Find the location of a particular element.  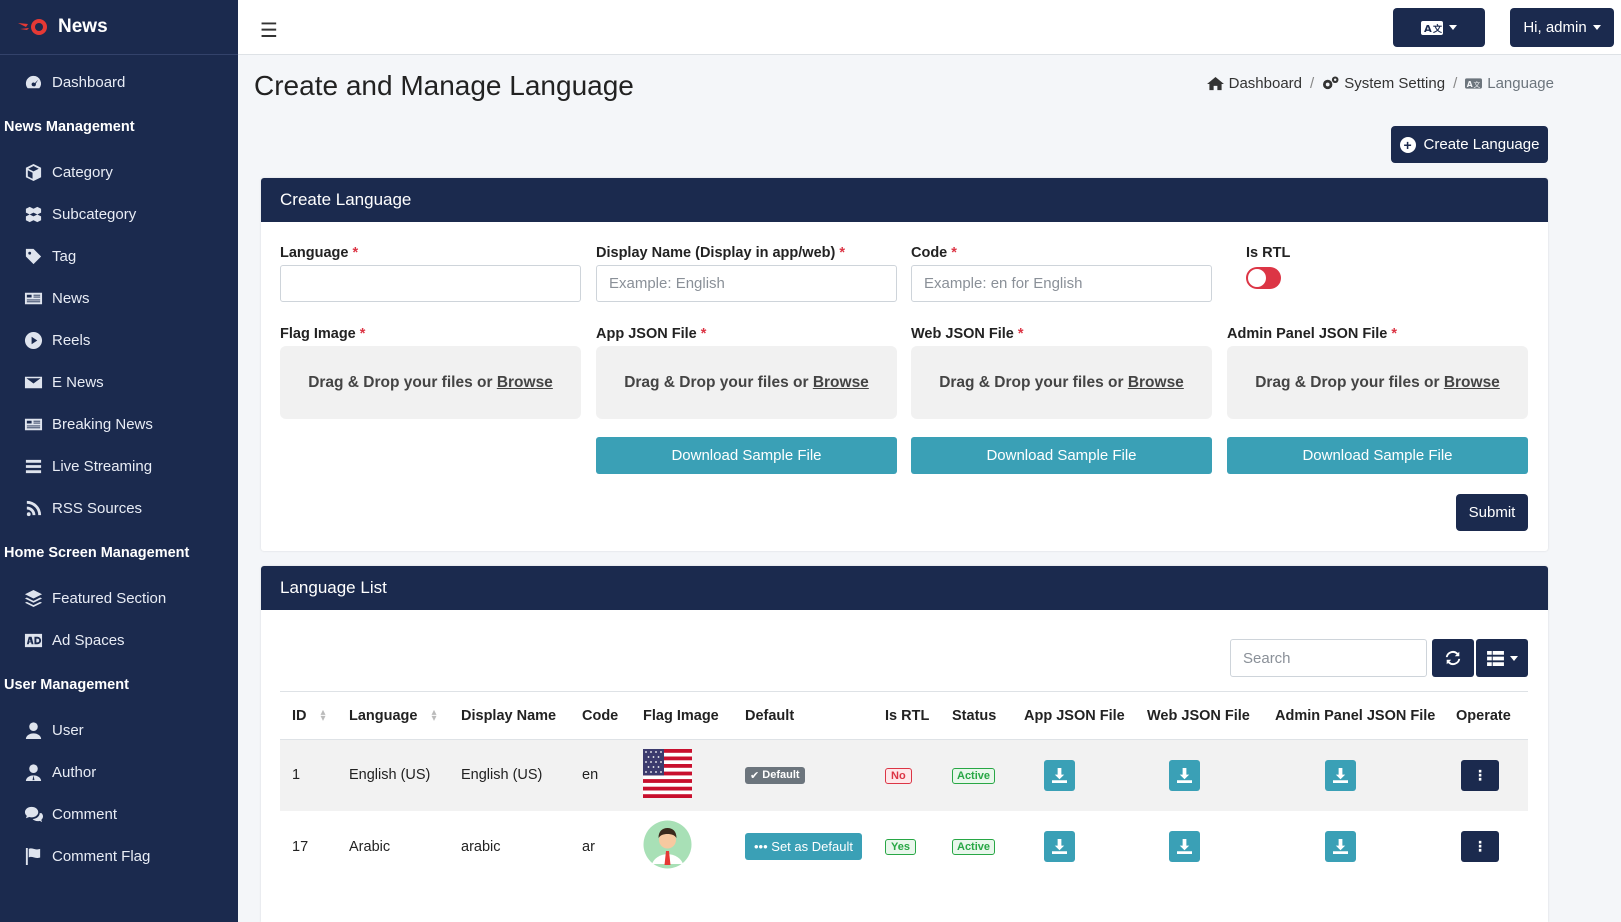

sidebar-item-category: Category is located at coordinates (119, 172).